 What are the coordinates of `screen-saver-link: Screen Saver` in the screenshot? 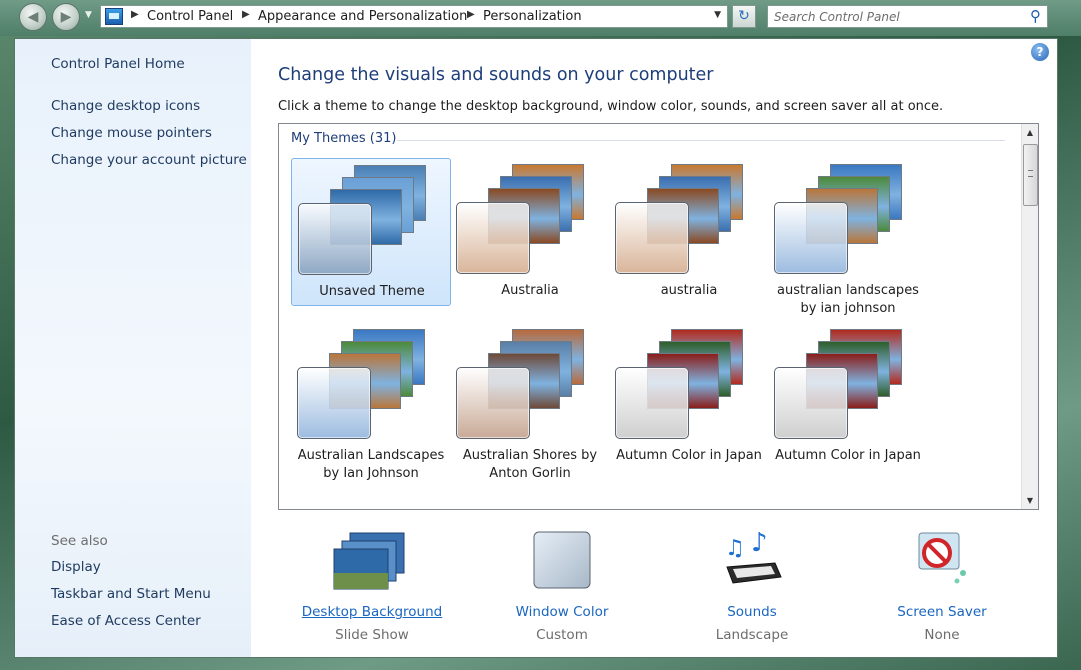 It's located at (942, 612).